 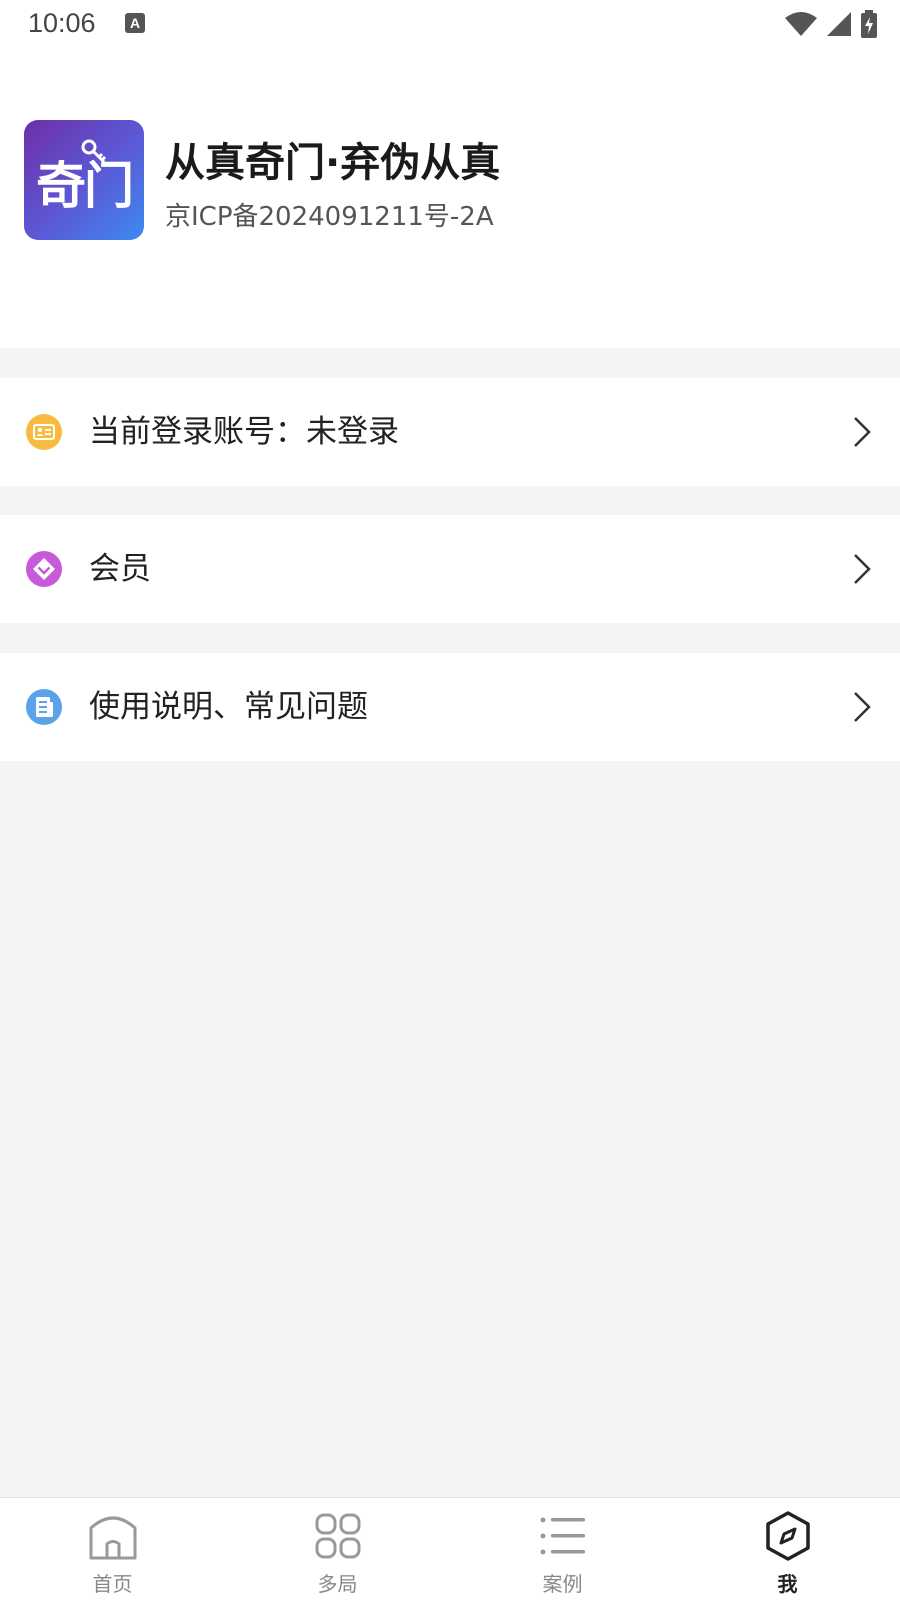 What do you see at coordinates (84, 180) in the screenshot?
I see `app-logo: 奇门` at bounding box center [84, 180].